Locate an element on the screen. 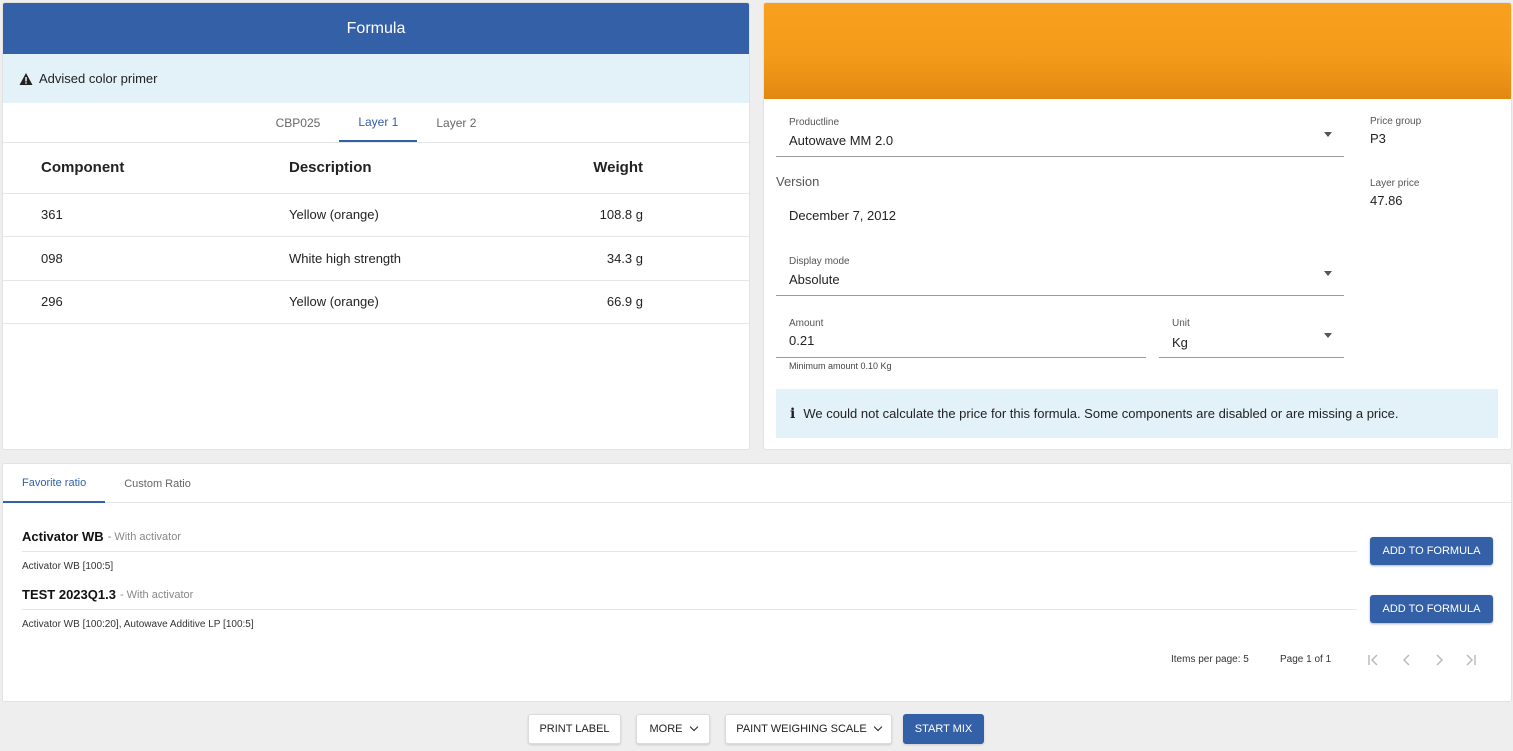 The image size is (1513, 751). alert-text: Advised color primer is located at coordinates (98, 78).